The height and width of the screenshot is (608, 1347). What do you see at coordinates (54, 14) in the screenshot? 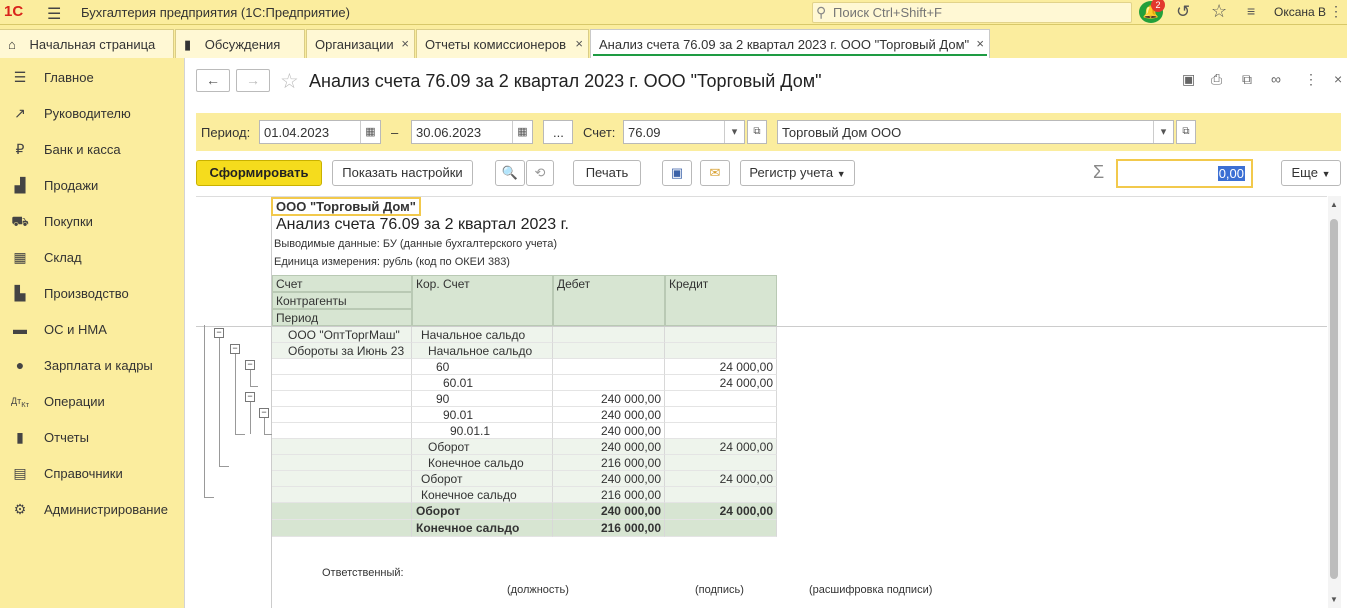
I see `hamburger-menu-icon: ☰` at bounding box center [54, 14].